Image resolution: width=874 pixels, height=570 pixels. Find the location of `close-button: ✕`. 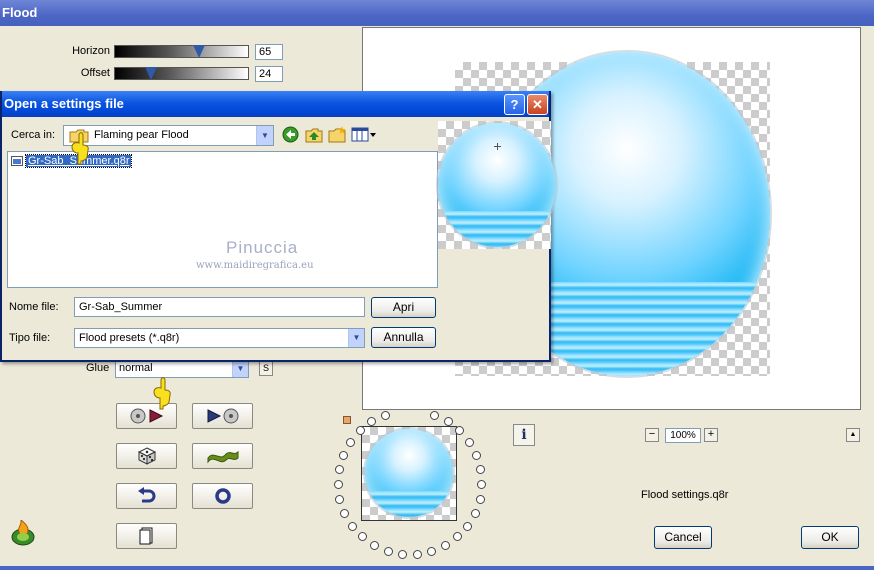

close-button: ✕ is located at coordinates (537, 104).